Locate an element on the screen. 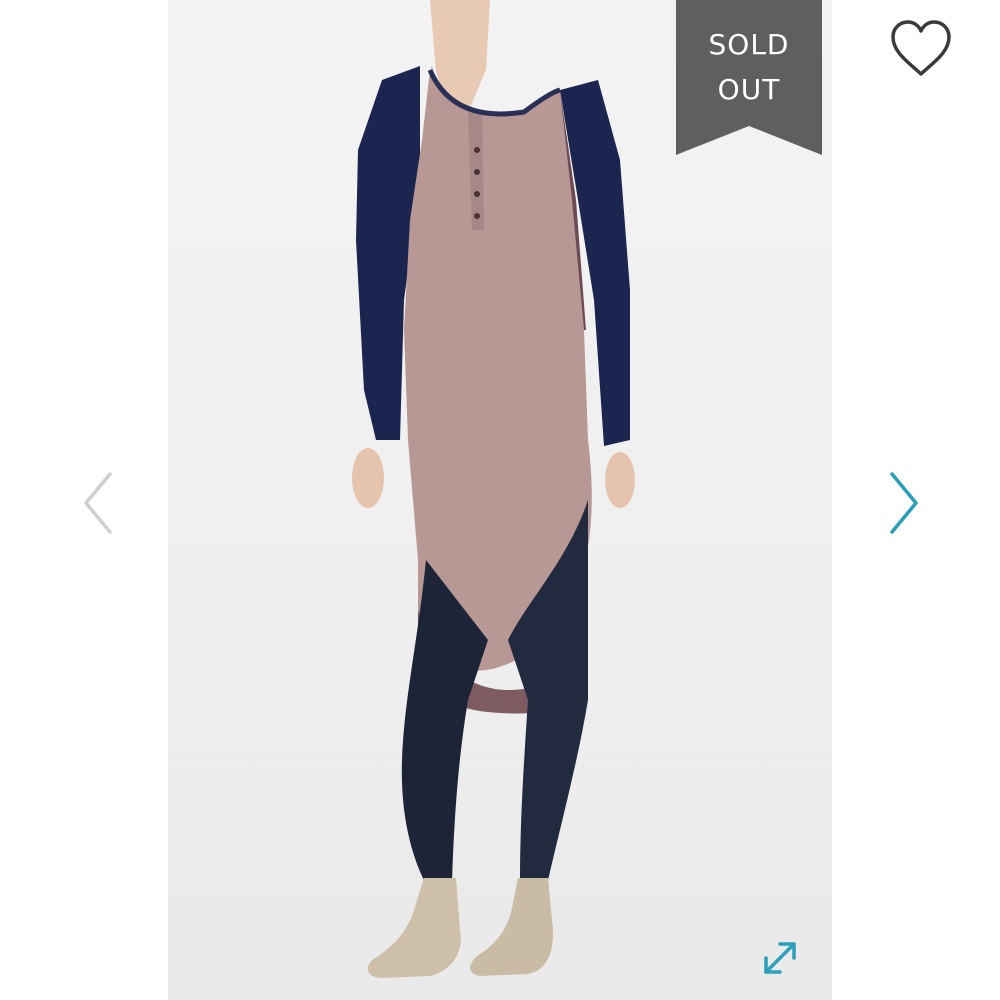 This screenshot has width=1000, height=1000. sold-out-badge: SOLD OUT is located at coordinates (749, 77).